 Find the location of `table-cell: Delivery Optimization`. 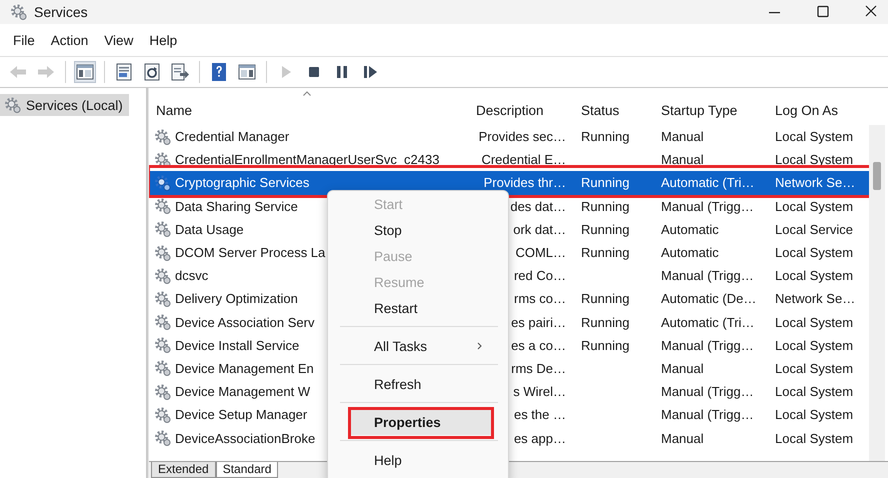

table-cell: Delivery Optimization is located at coordinates (236, 298).